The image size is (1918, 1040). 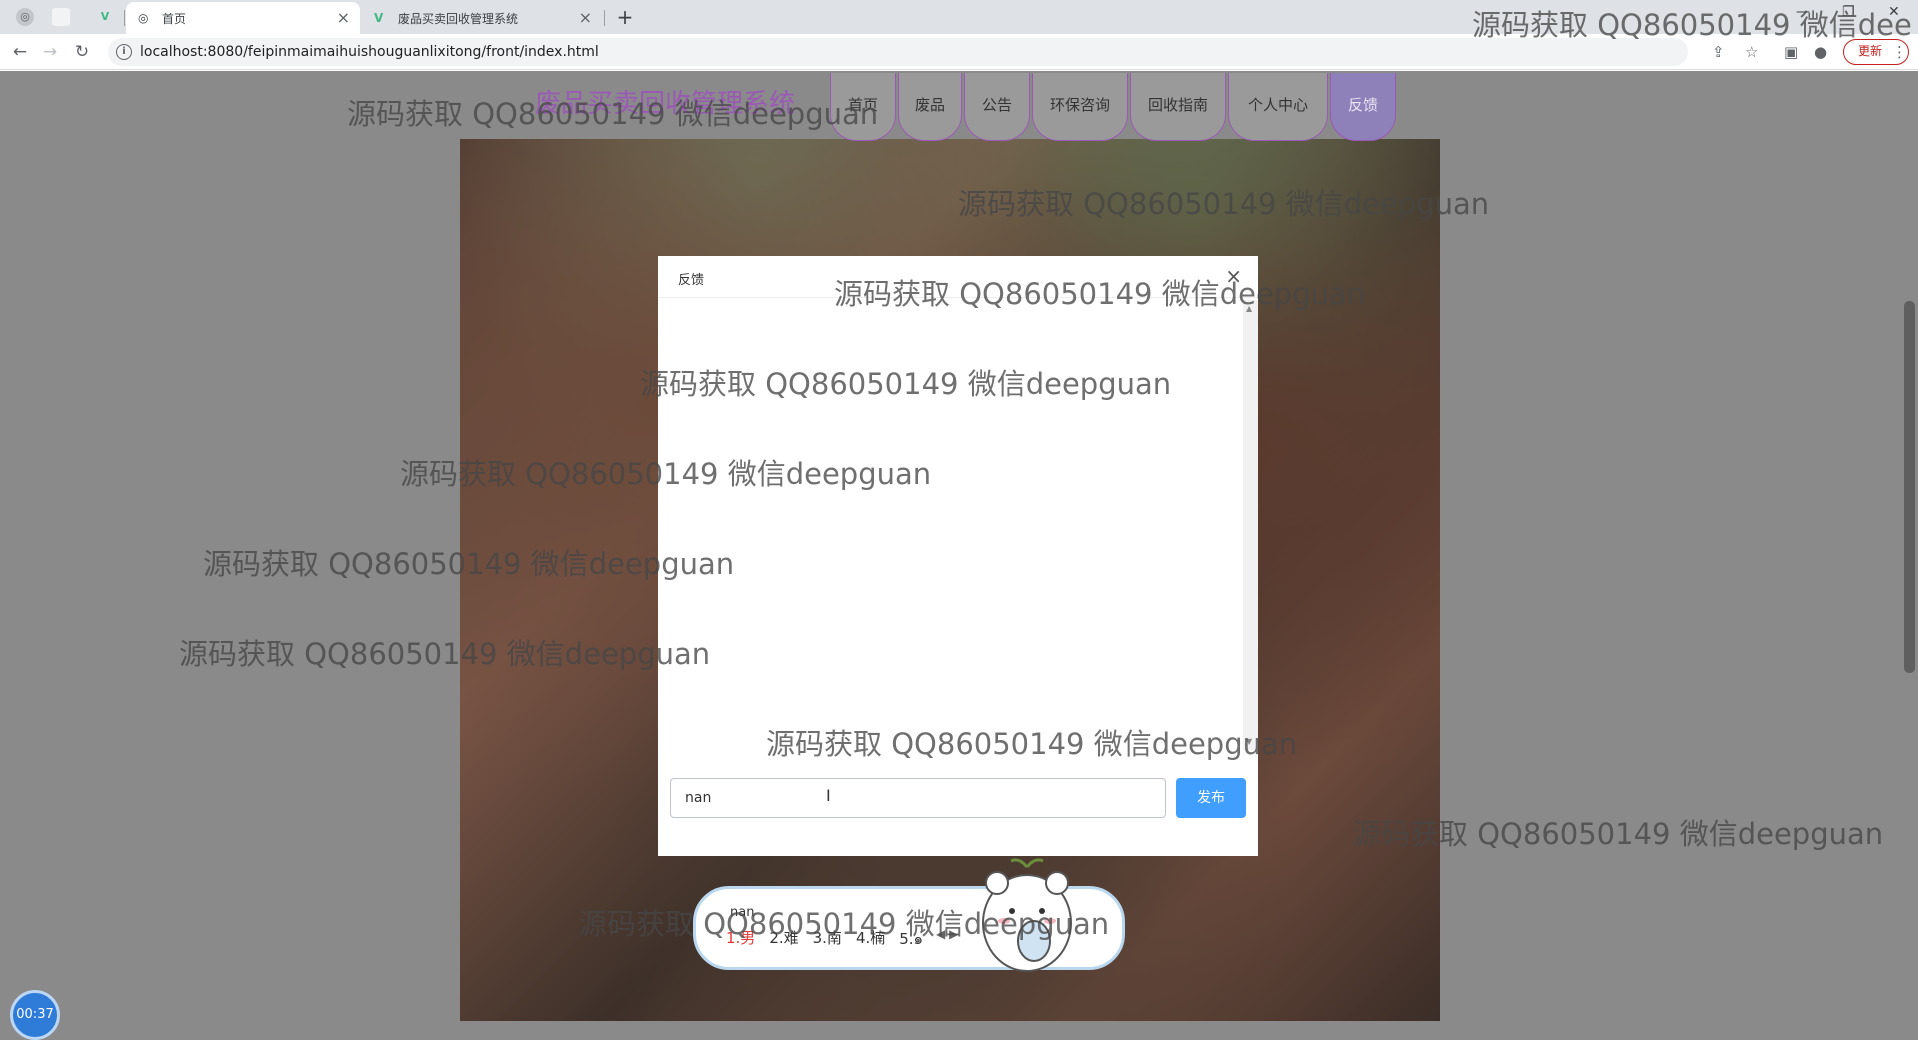 I want to click on share-icon: ⇪, so click(x=1718, y=52).